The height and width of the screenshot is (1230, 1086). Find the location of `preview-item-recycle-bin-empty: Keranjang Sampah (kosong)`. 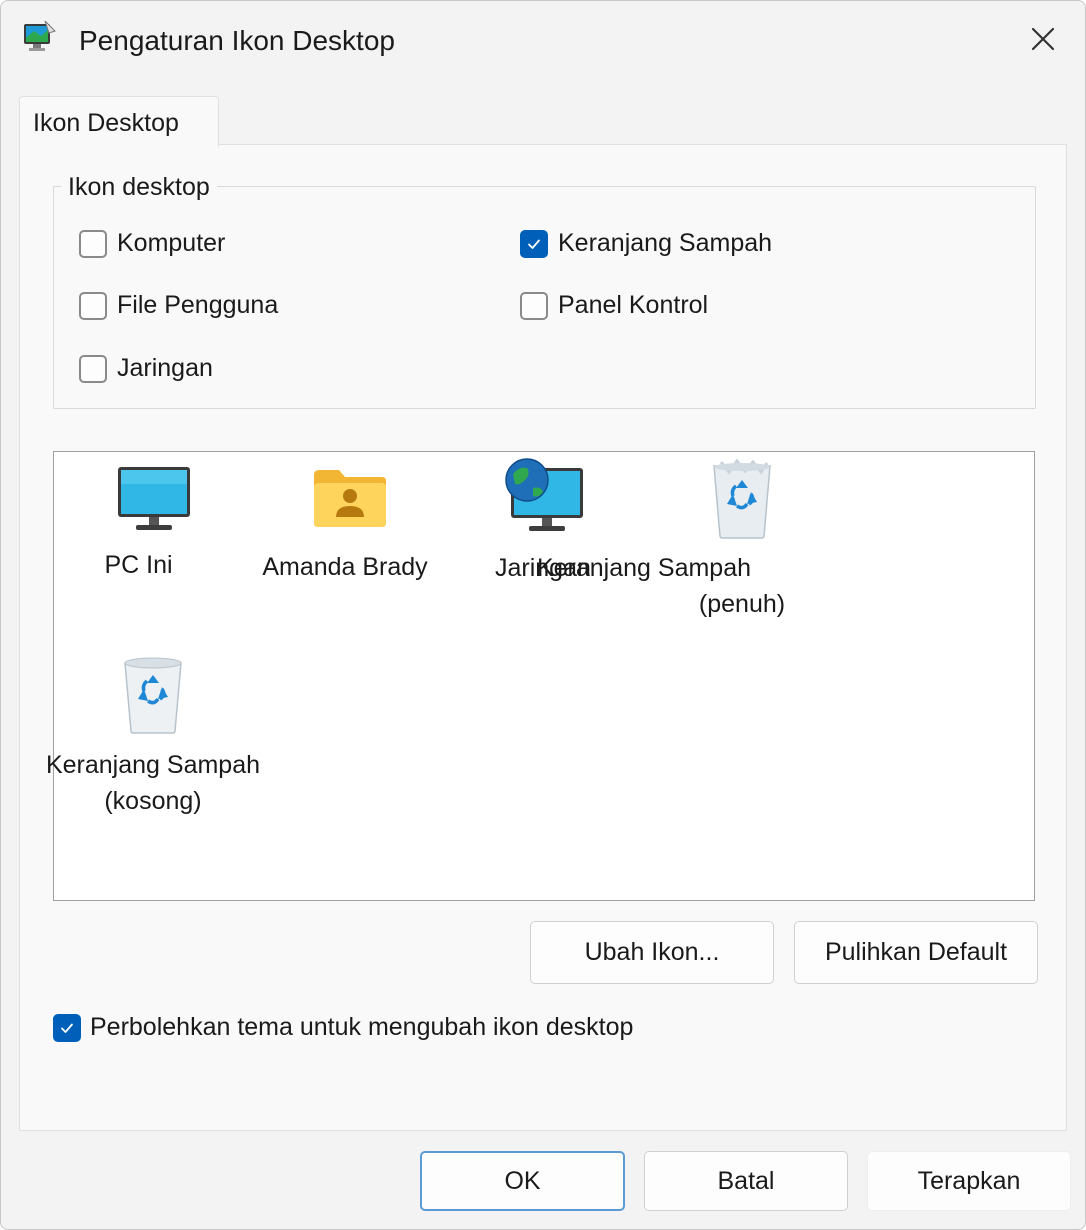

preview-item-recycle-bin-empty: Keranjang Sampah (kosong) is located at coordinates (157, 738).